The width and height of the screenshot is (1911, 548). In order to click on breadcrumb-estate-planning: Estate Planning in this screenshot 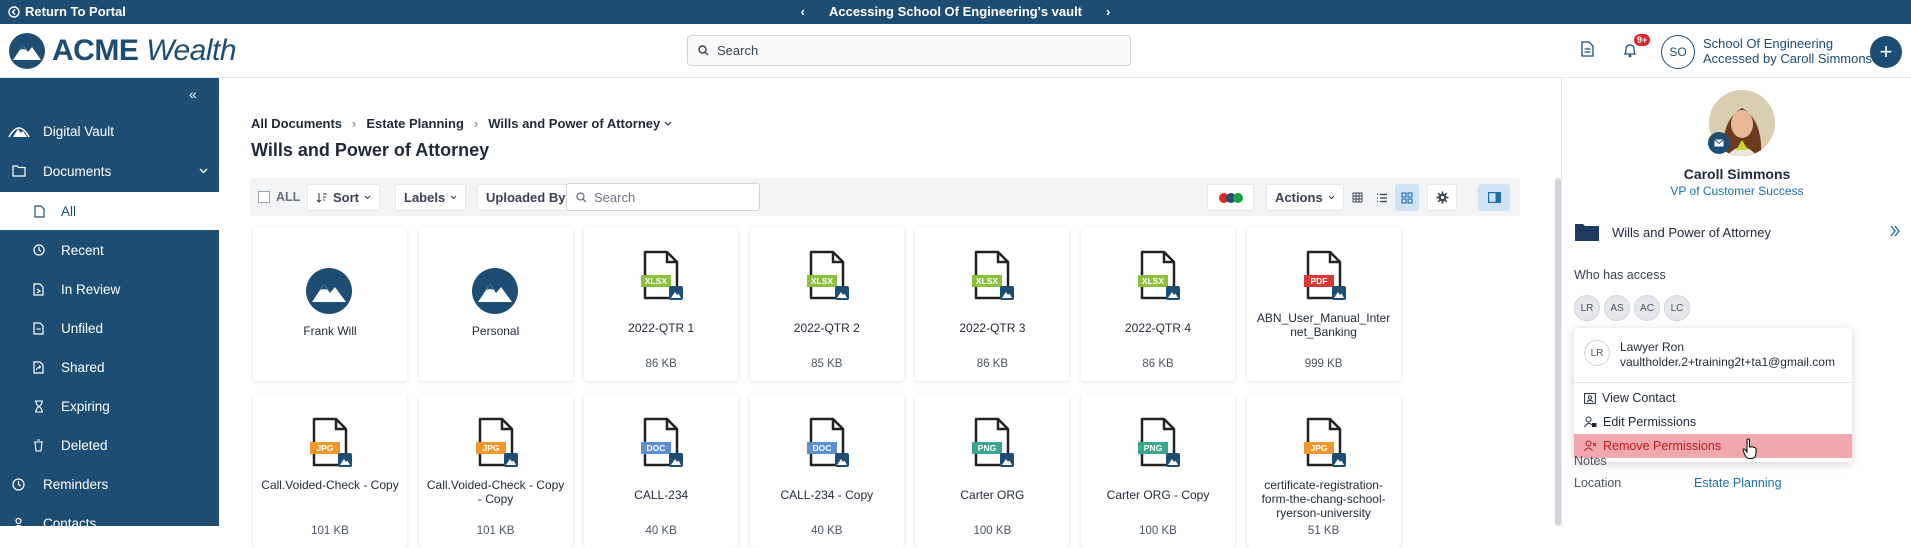, I will do `click(415, 123)`.